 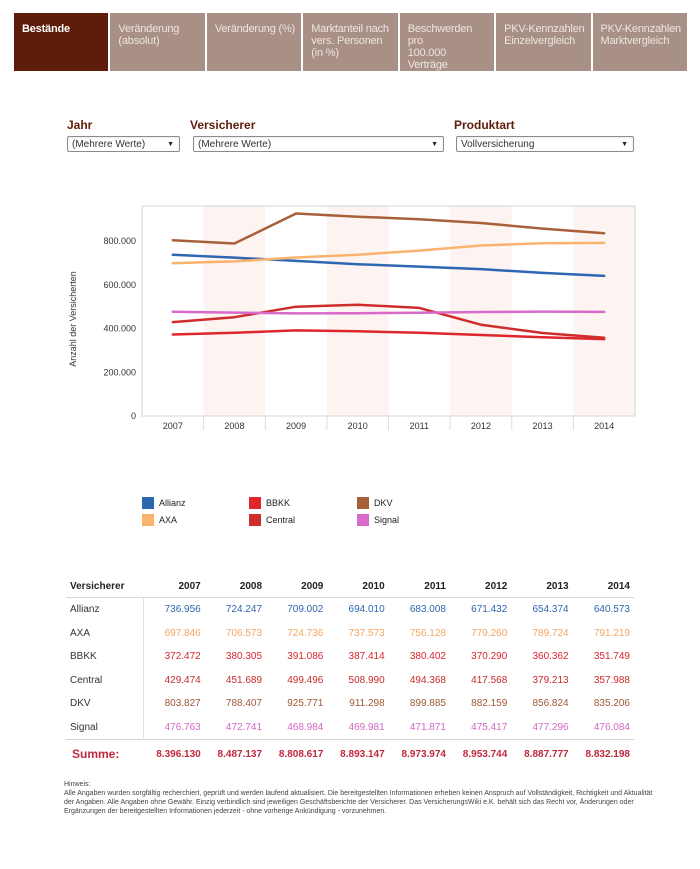 What do you see at coordinates (325, 53) in the screenshot?
I see `tab-label-line3: (in %)` at bounding box center [325, 53].